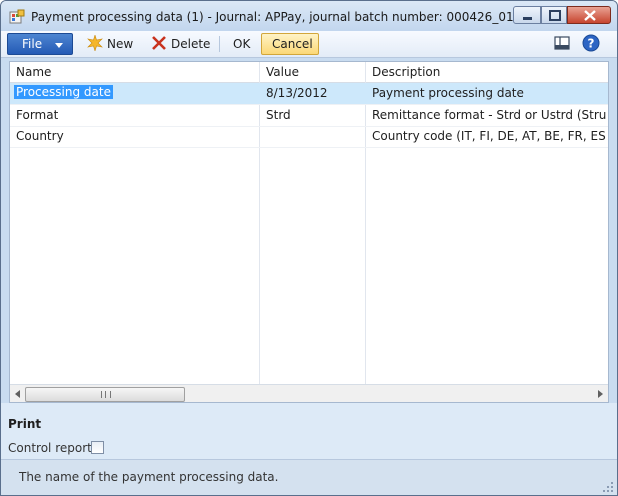 The height and width of the screenshot is (496, 618). Describe the element at coordinates (406, 72) in the screenshot. I see `column-header-description: Description` at that location.